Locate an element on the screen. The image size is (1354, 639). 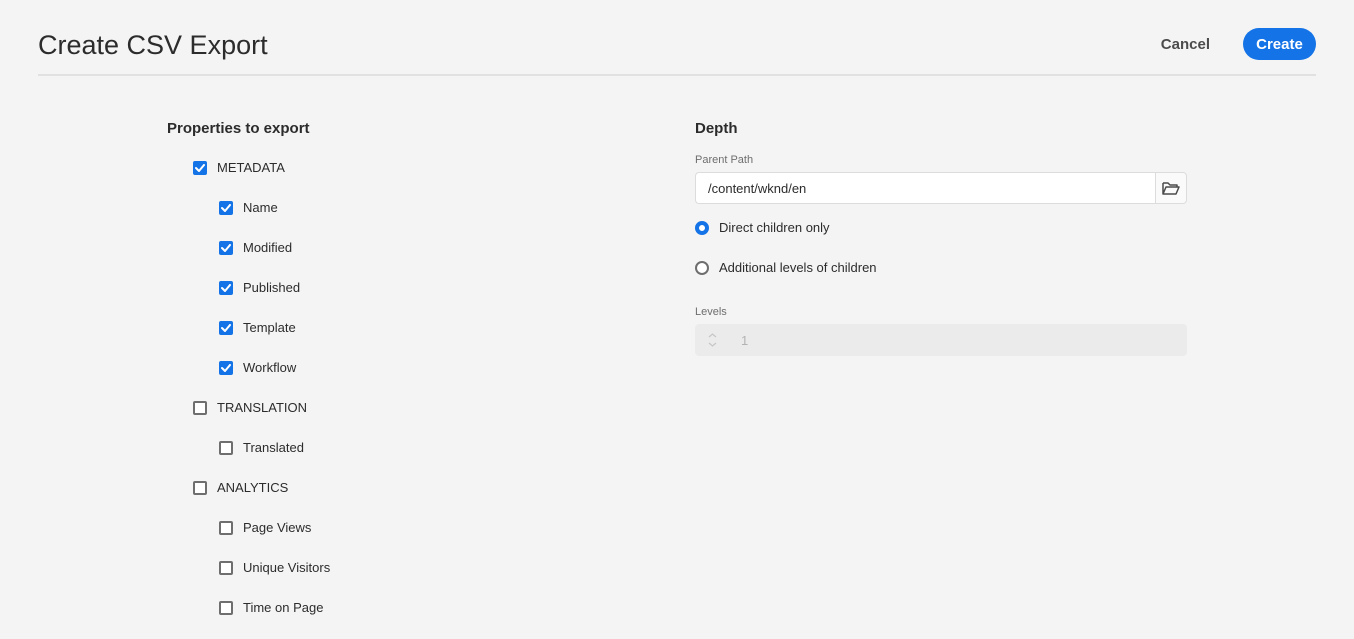
checkbox-label: Workflow is located at coordinates (270, 367).